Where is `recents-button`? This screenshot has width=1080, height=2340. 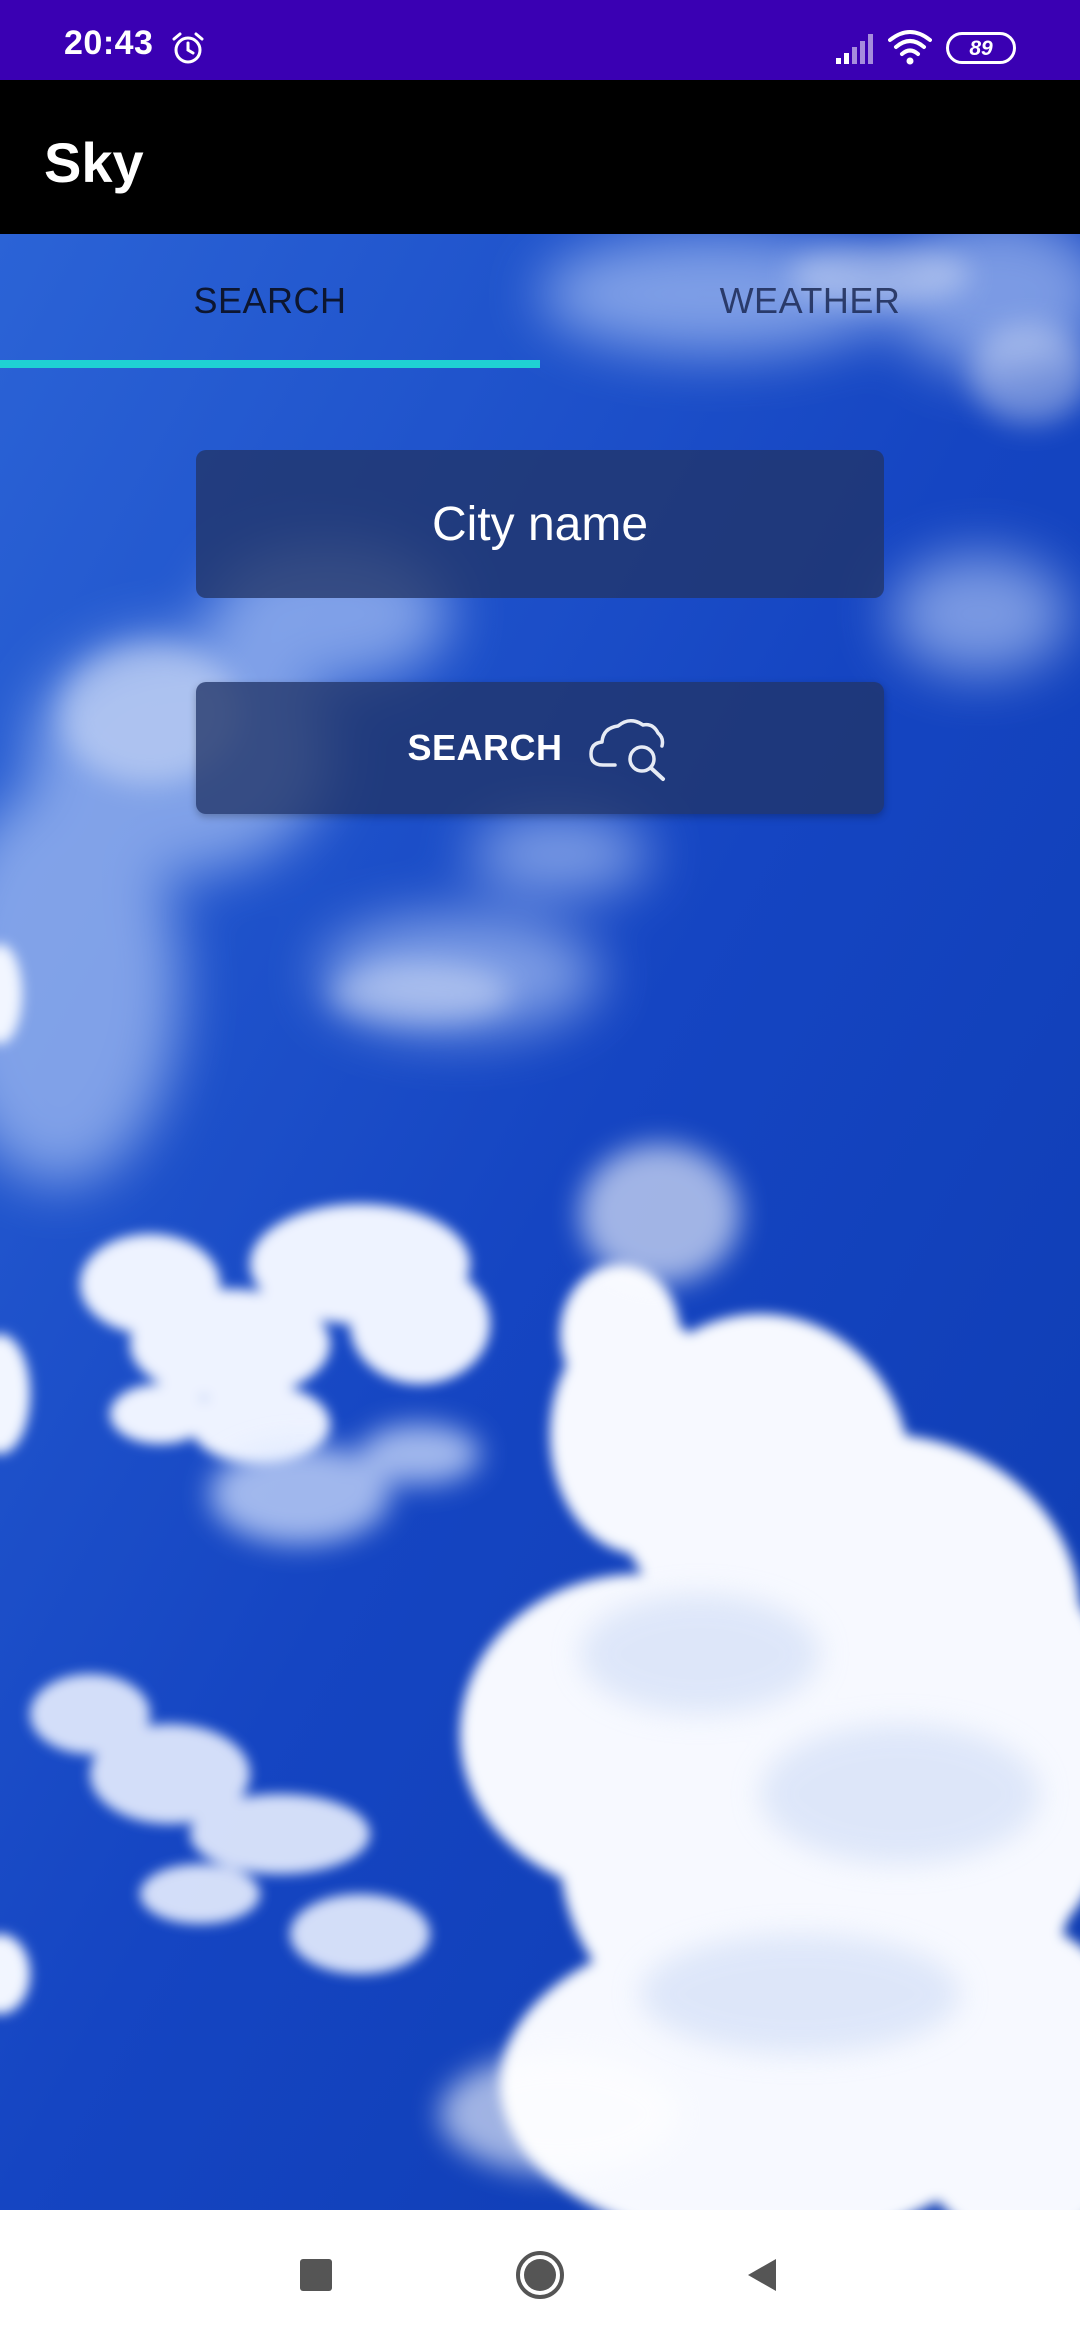 recents-button is located at coordinates (316, 2275).